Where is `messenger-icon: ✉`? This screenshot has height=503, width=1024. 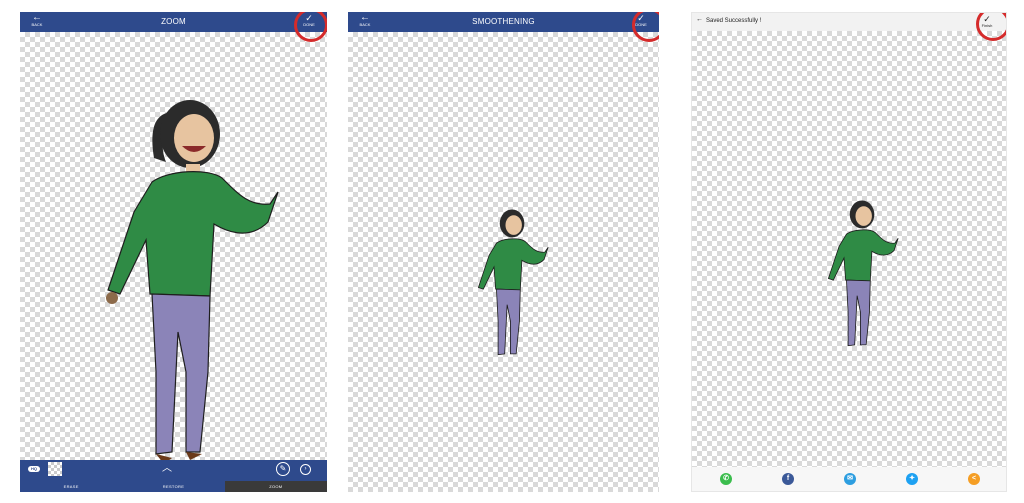
messenger-icon: ✉ is located at coordinates (850, 479).